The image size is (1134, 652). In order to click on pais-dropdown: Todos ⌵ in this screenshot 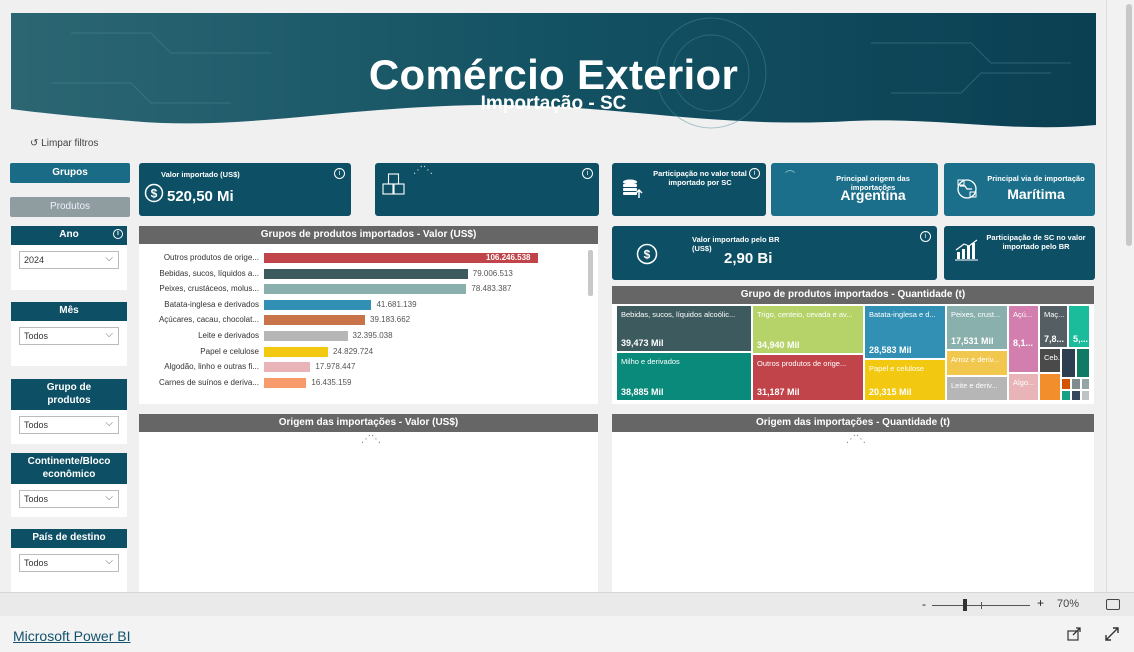, I will do `click(69, 562)`.